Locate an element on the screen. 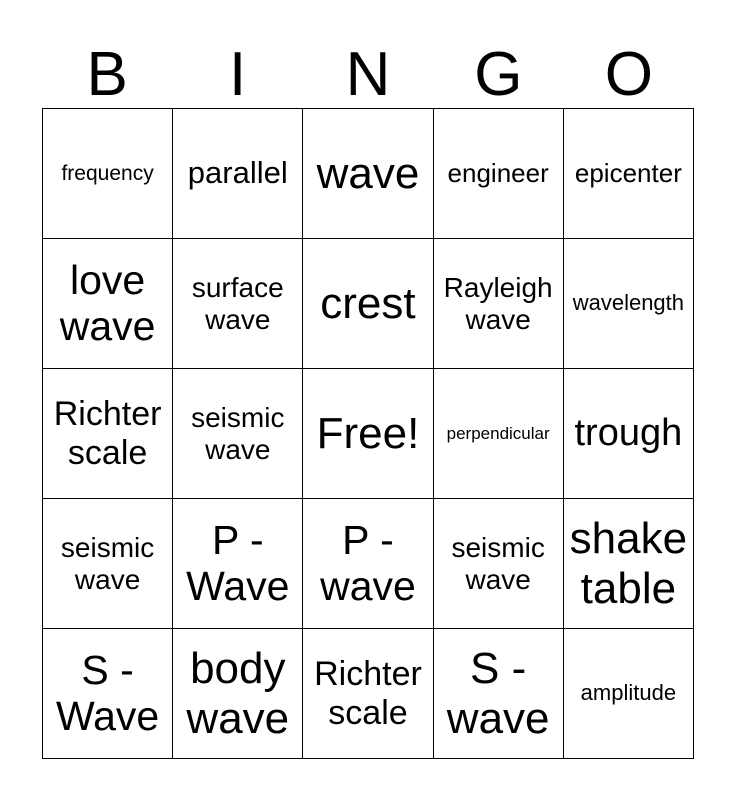 This screenshot has height=800, width=736. free-space-label: Free! is located at coordinates (368, 433).